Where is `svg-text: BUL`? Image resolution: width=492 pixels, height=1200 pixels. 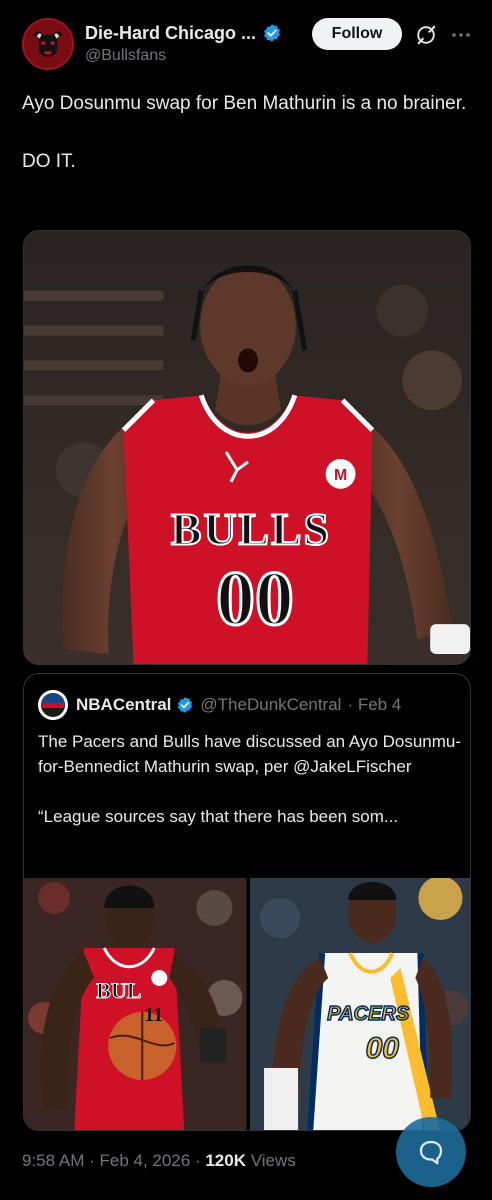
svg-text: BUL is located at coordinates (118, 990).